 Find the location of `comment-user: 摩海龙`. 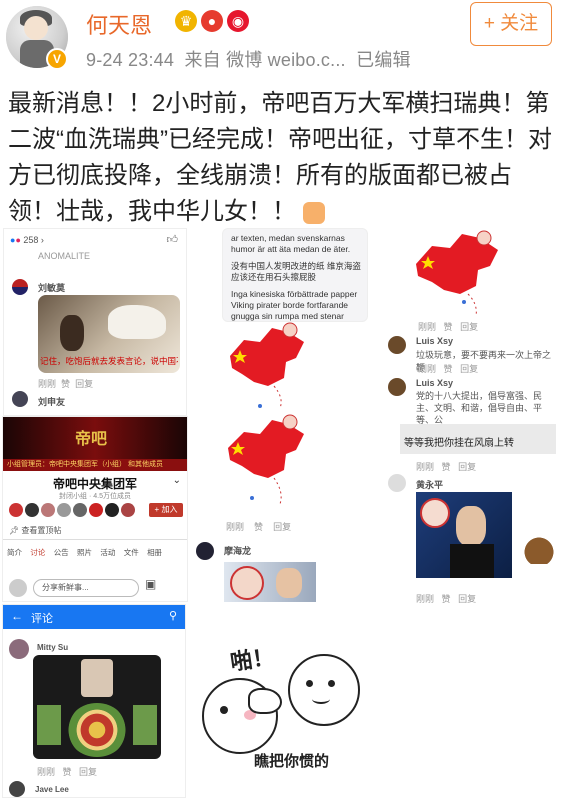

comment-user: 摩海龙 is located at coordinates (238, 551).